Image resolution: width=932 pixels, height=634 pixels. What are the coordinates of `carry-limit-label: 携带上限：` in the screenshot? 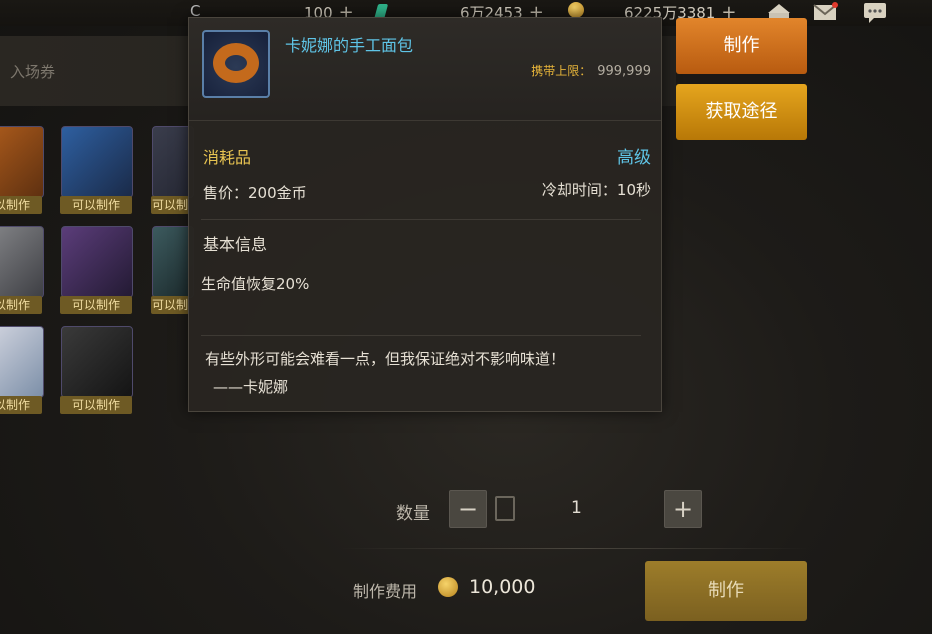 It's located at (561, 71).